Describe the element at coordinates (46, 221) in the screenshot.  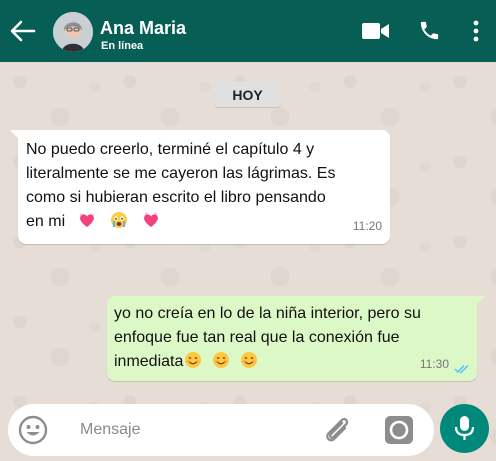
I see `message-text-line: en mi` at that location.